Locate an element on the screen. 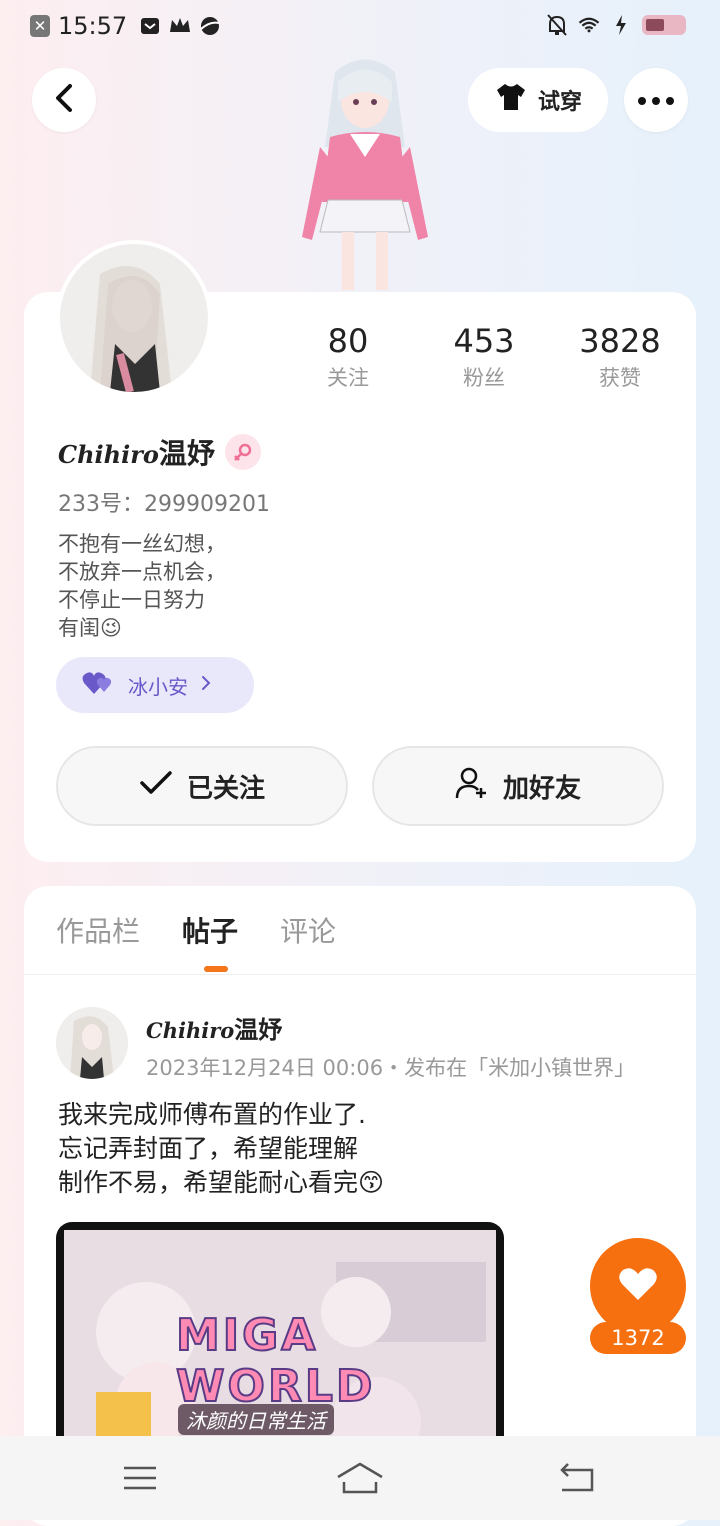 This screenshot has height=1526, width=720. add-friend-button: 加好友 is located at coordinates (518, 786).